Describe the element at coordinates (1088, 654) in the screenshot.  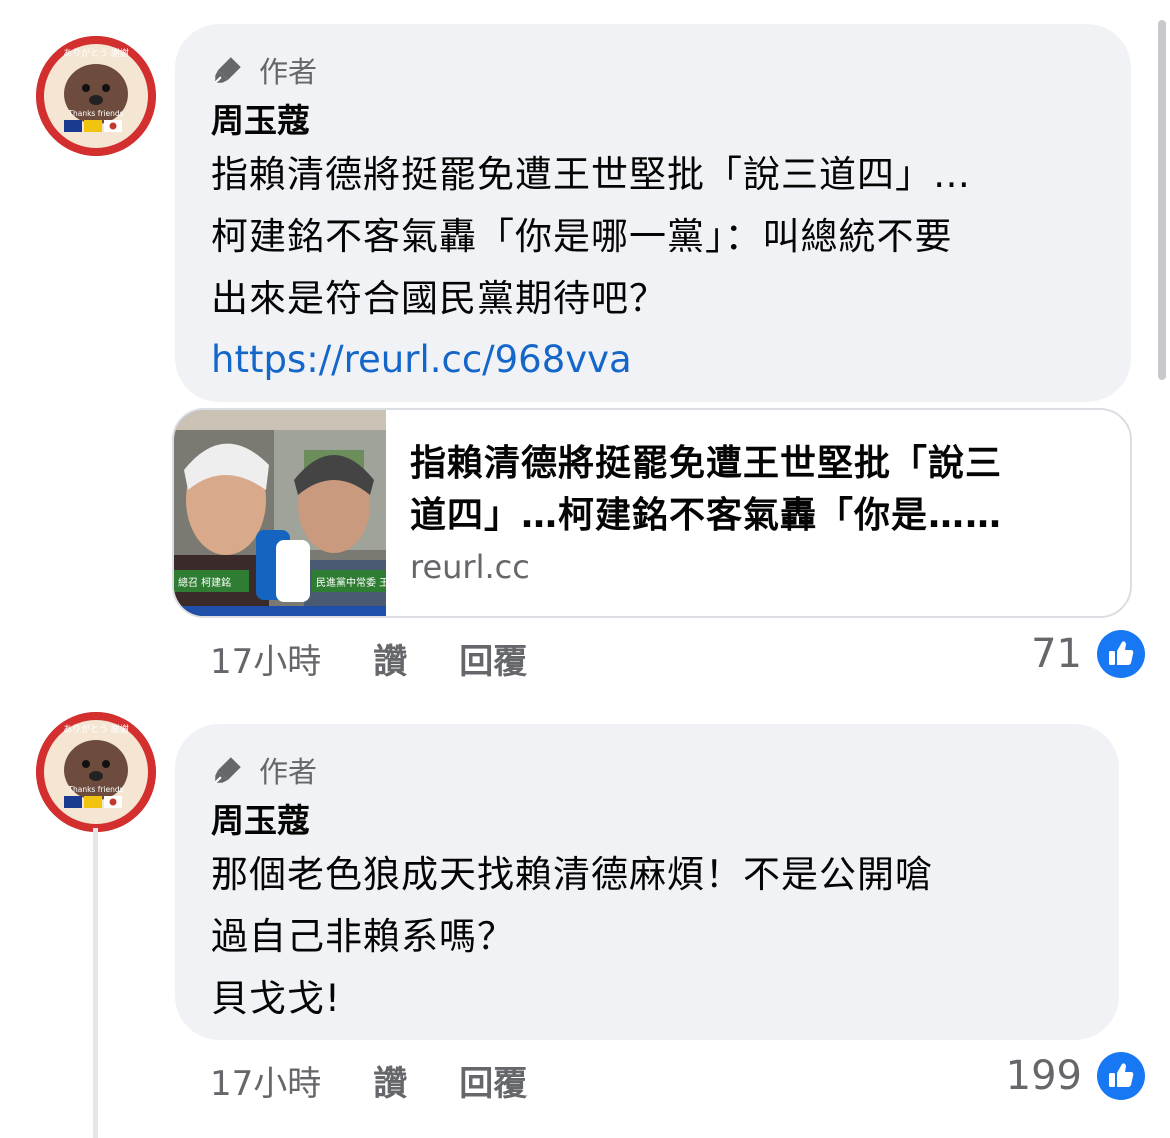
I see `reaction-count: 71` at that location.